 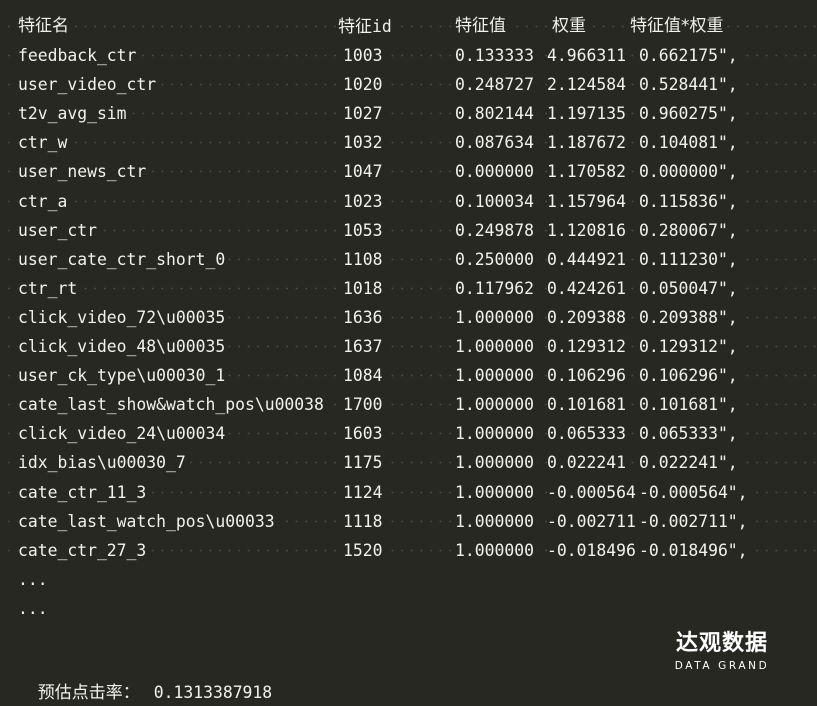 I want to click on table-header-row: 特征名 特征id 特征值 权重 特征值*权重, so click(x=408, y=27).